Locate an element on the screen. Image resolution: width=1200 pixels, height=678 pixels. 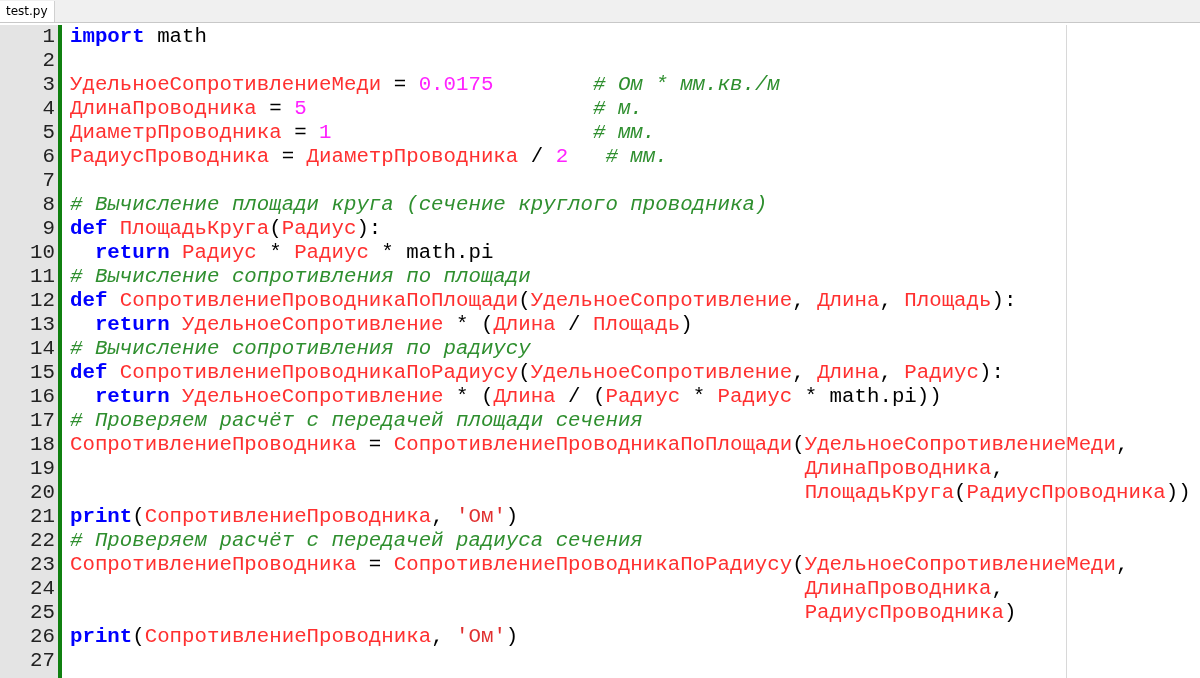
code-line: СопротивлениеПроводника = СопротивлениеПроводникаПоРадиусу(УдельноеСопротивлениеМеди, is located at coordinates (599, 564).